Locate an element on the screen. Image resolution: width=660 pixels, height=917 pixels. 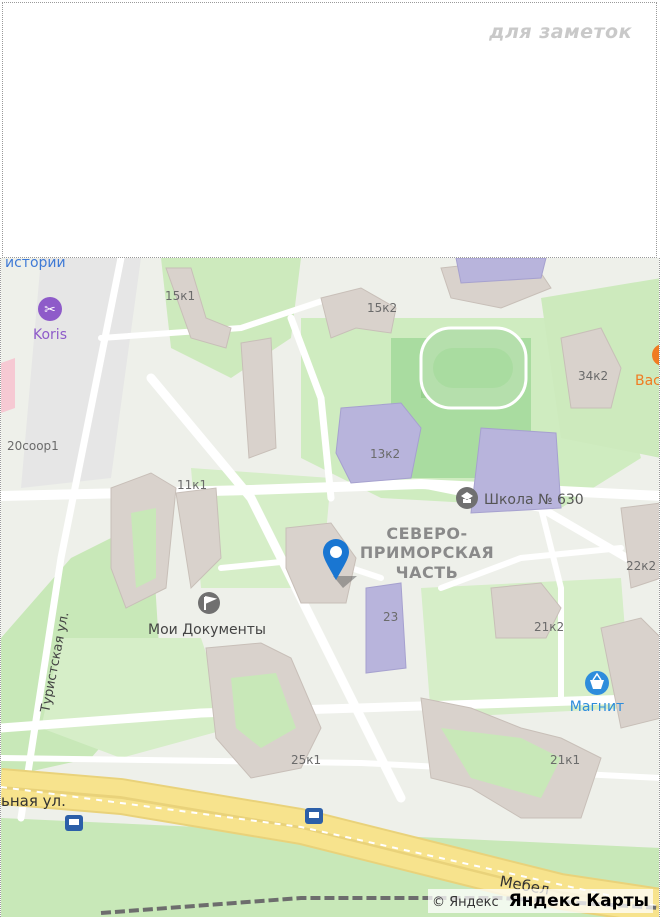
poi-label-docs: Мои Документы is located at coordinates (207, 630).